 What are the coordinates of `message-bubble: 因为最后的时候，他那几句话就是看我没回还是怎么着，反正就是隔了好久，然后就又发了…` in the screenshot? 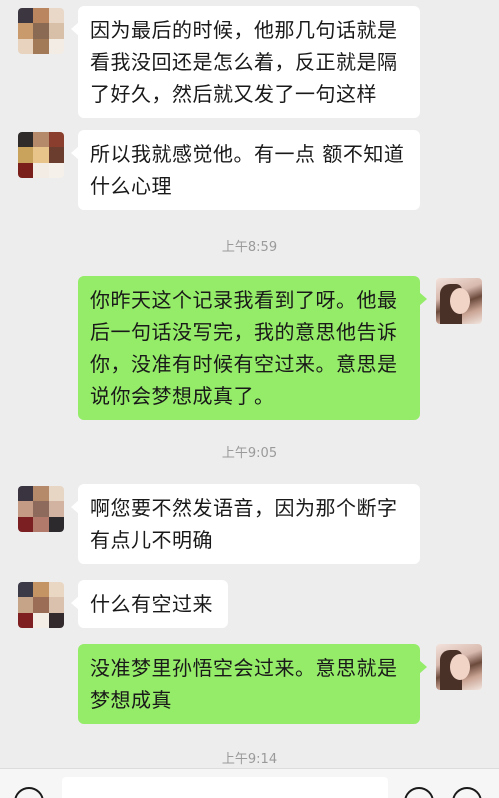 It's located at (245, 62).